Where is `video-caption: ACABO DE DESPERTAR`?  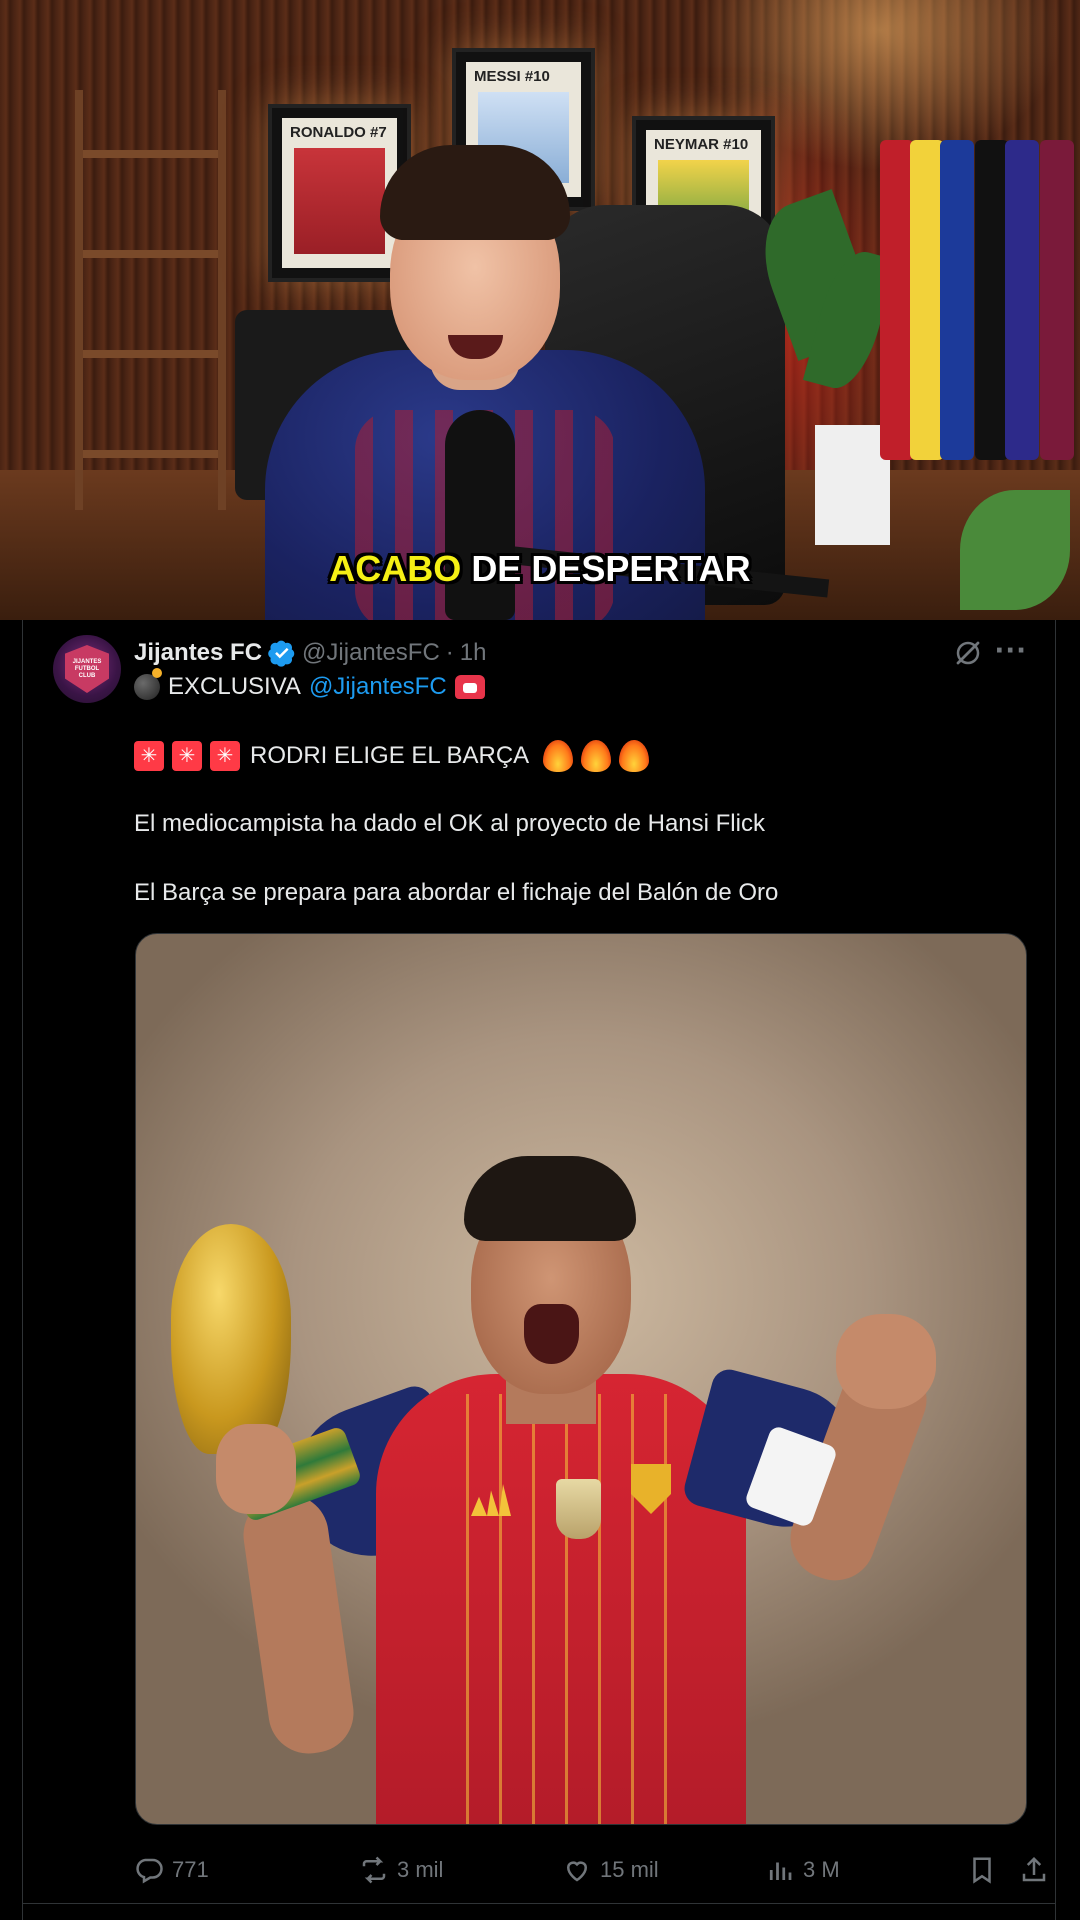
video-caption: ACABO DE DESPERTAR is located at coordinates (540, 569).